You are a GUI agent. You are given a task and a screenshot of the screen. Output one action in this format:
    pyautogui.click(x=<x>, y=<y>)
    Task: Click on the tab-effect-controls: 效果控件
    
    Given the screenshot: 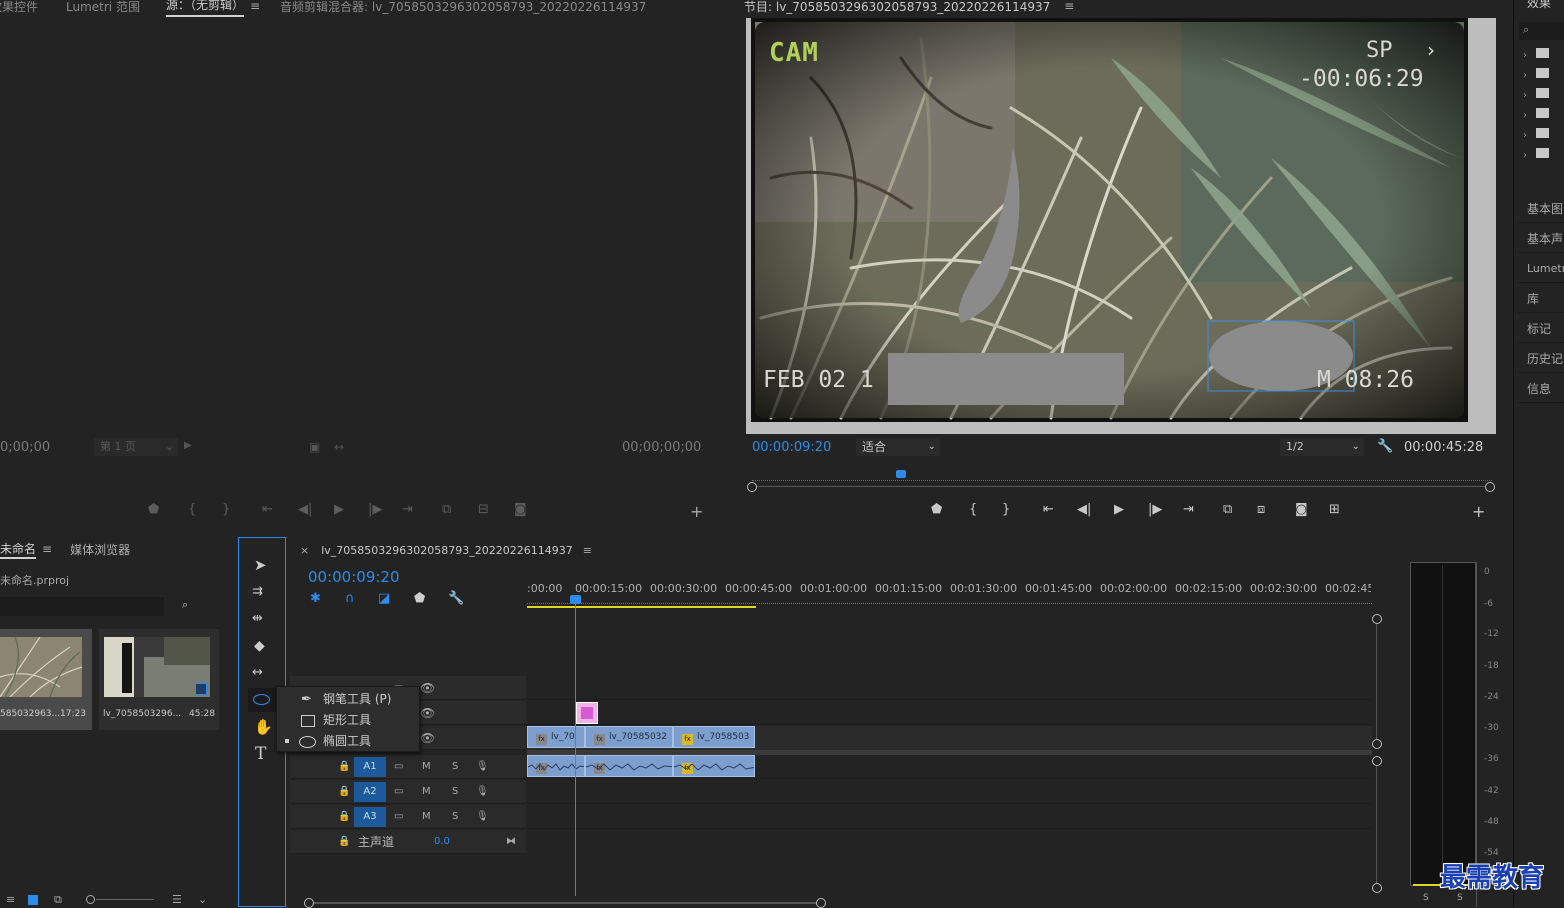 What is the action you would take?
    pyautogui.click(x=19, y=7)
    